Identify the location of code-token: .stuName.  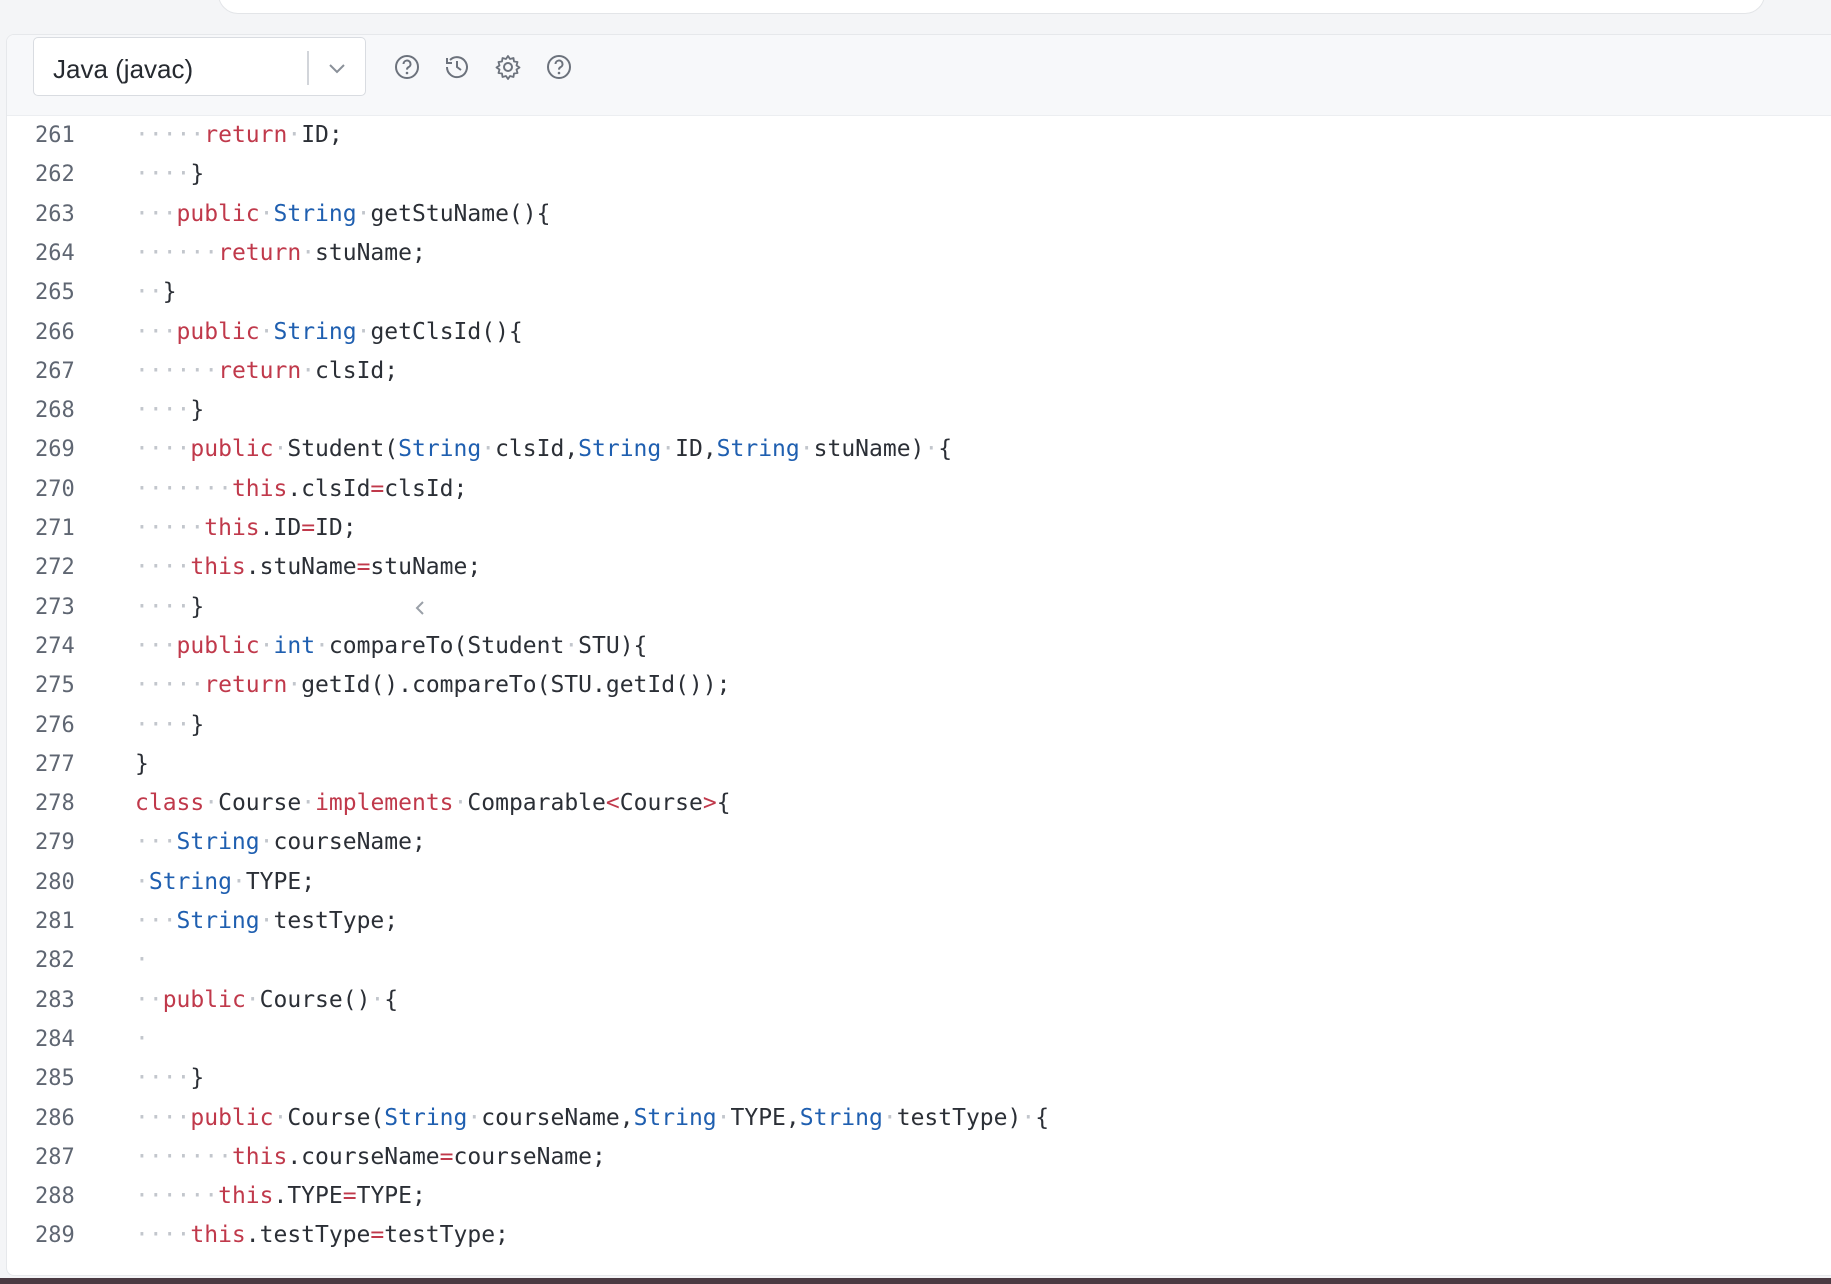
(301, 567).